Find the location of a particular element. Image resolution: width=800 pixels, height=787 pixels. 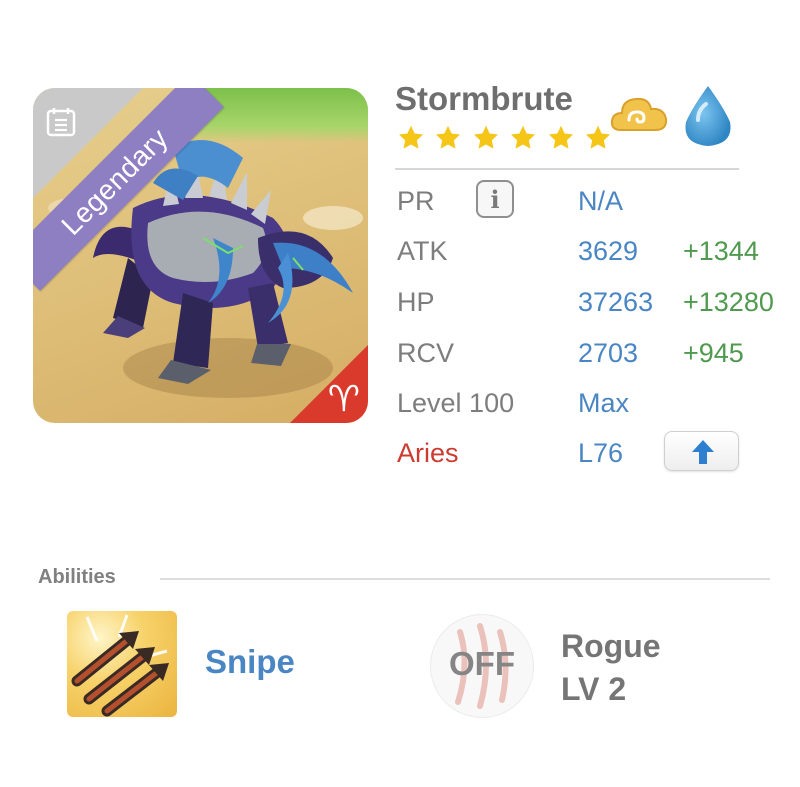

snipe-arrows-icon is located at coordinates (122, 664).